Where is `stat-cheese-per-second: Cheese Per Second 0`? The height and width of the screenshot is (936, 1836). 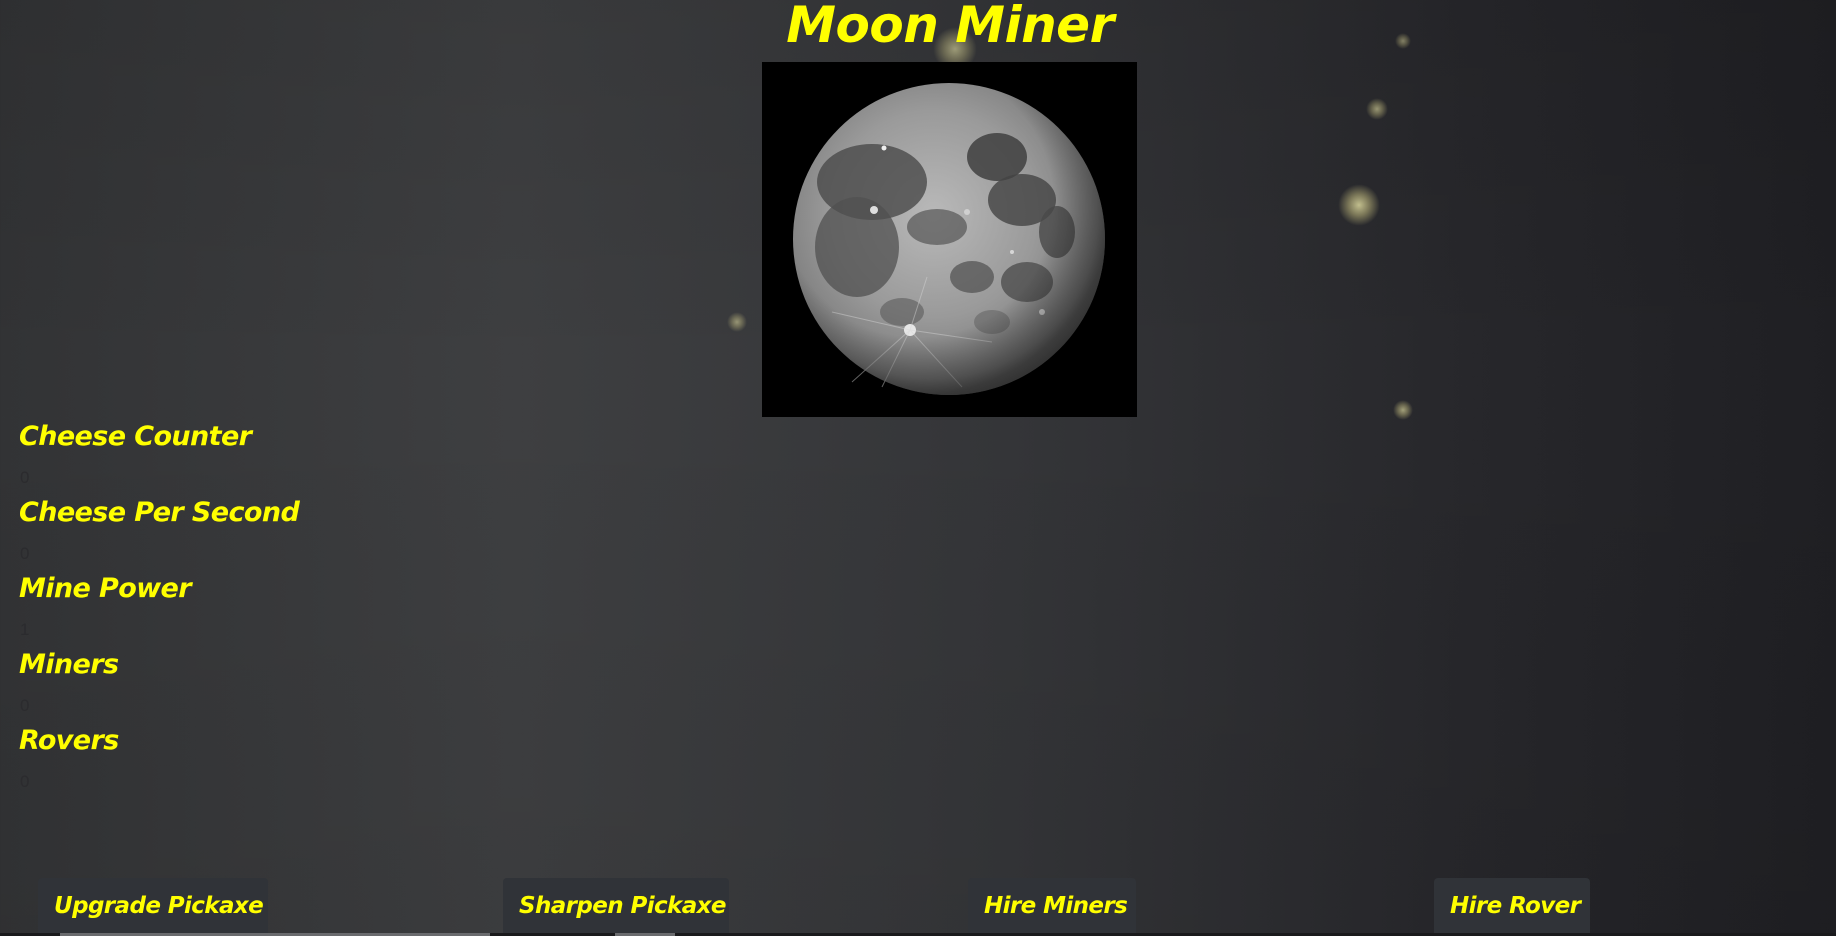 stat-cheese-per-second: Cheese Per Second 0 is located at coordinates (219, 534).